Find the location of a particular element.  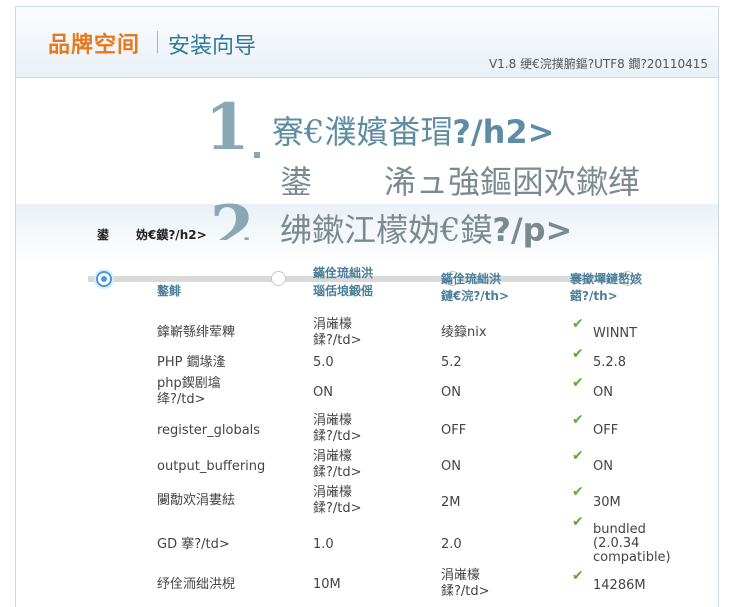

step-2-title: 绋鏉江檬妫€鏌?/p> is located at coordinates (426, 228).